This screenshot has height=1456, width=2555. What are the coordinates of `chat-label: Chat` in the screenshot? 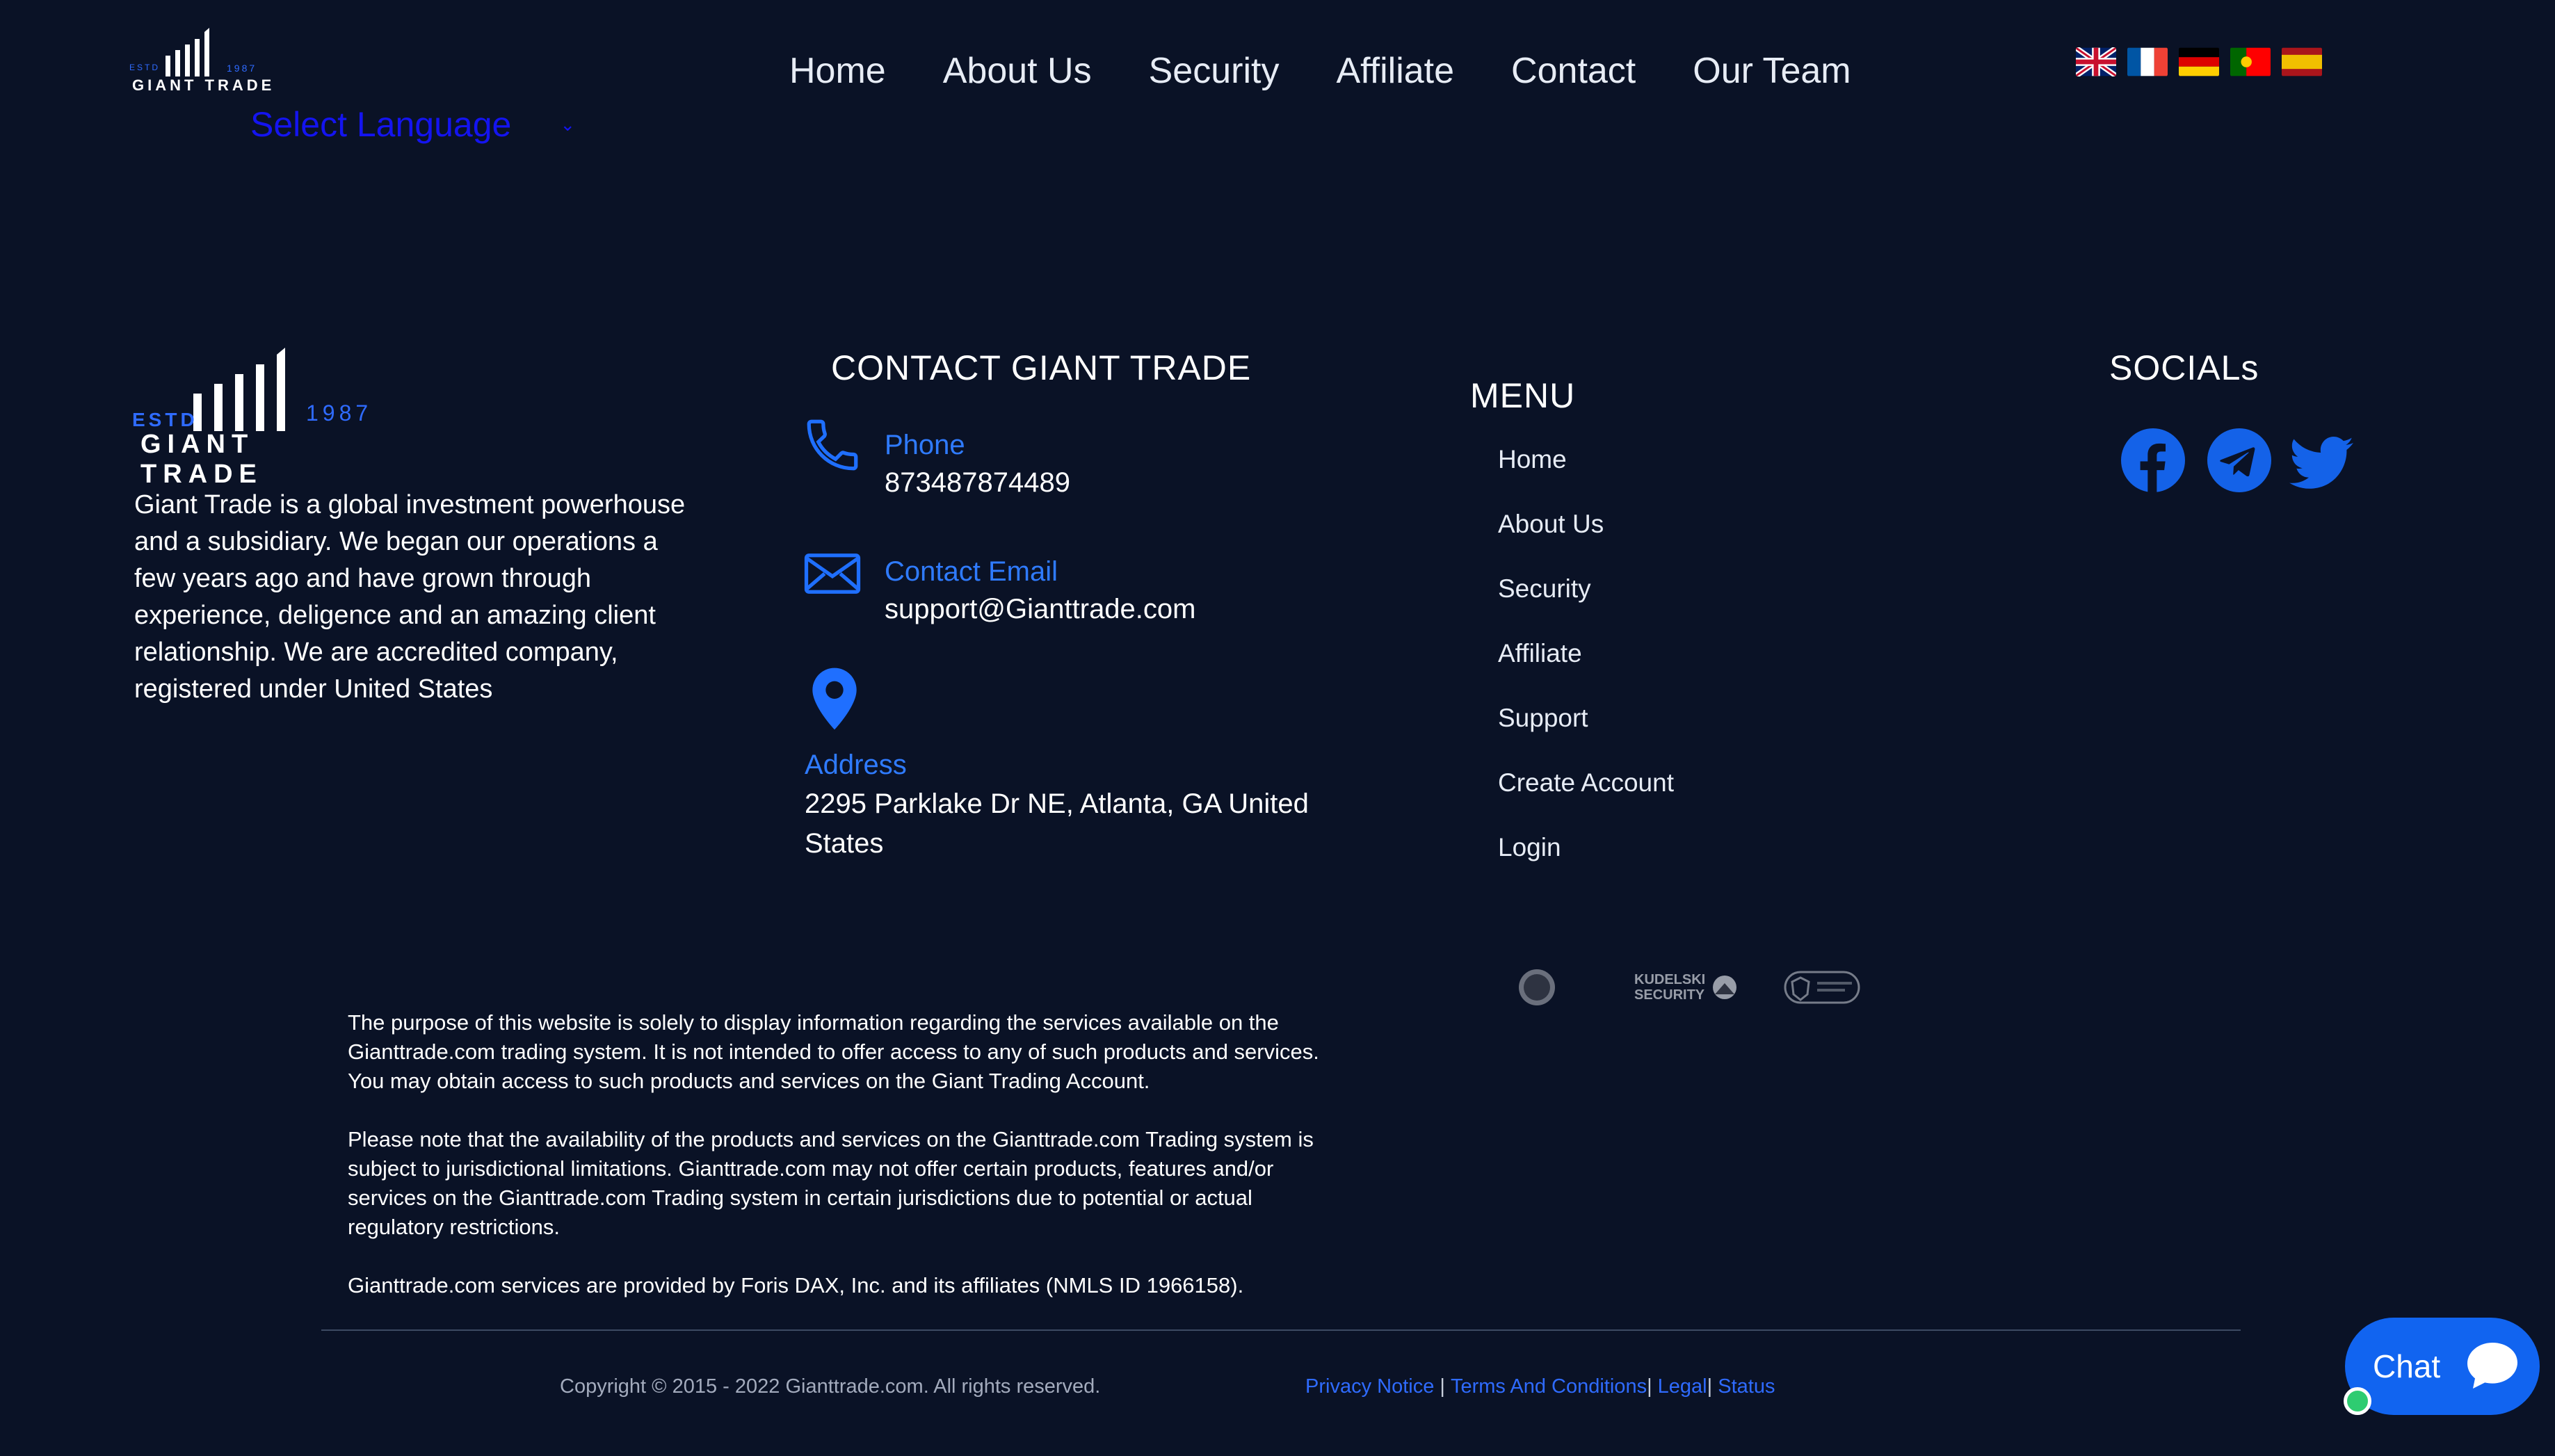 It's located at (2407, 1366).